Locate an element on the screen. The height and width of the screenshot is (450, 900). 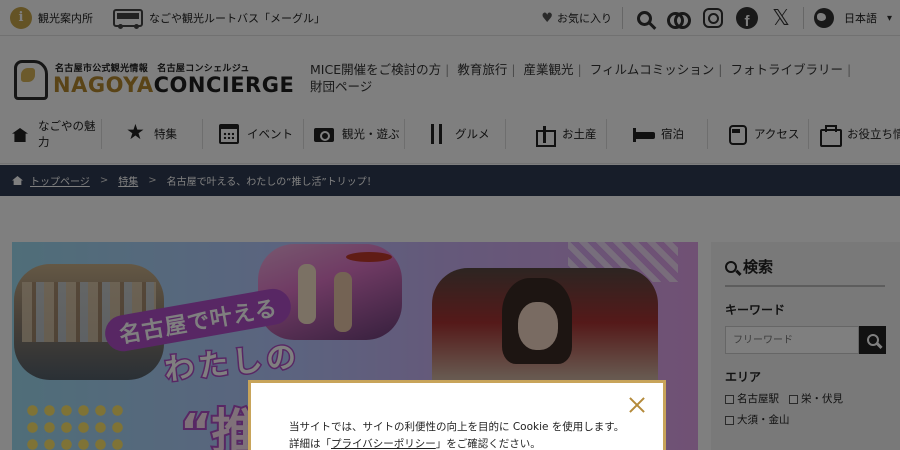
privacy-policy-link: プライバシーポリシー is located at coordinates (383, 444).